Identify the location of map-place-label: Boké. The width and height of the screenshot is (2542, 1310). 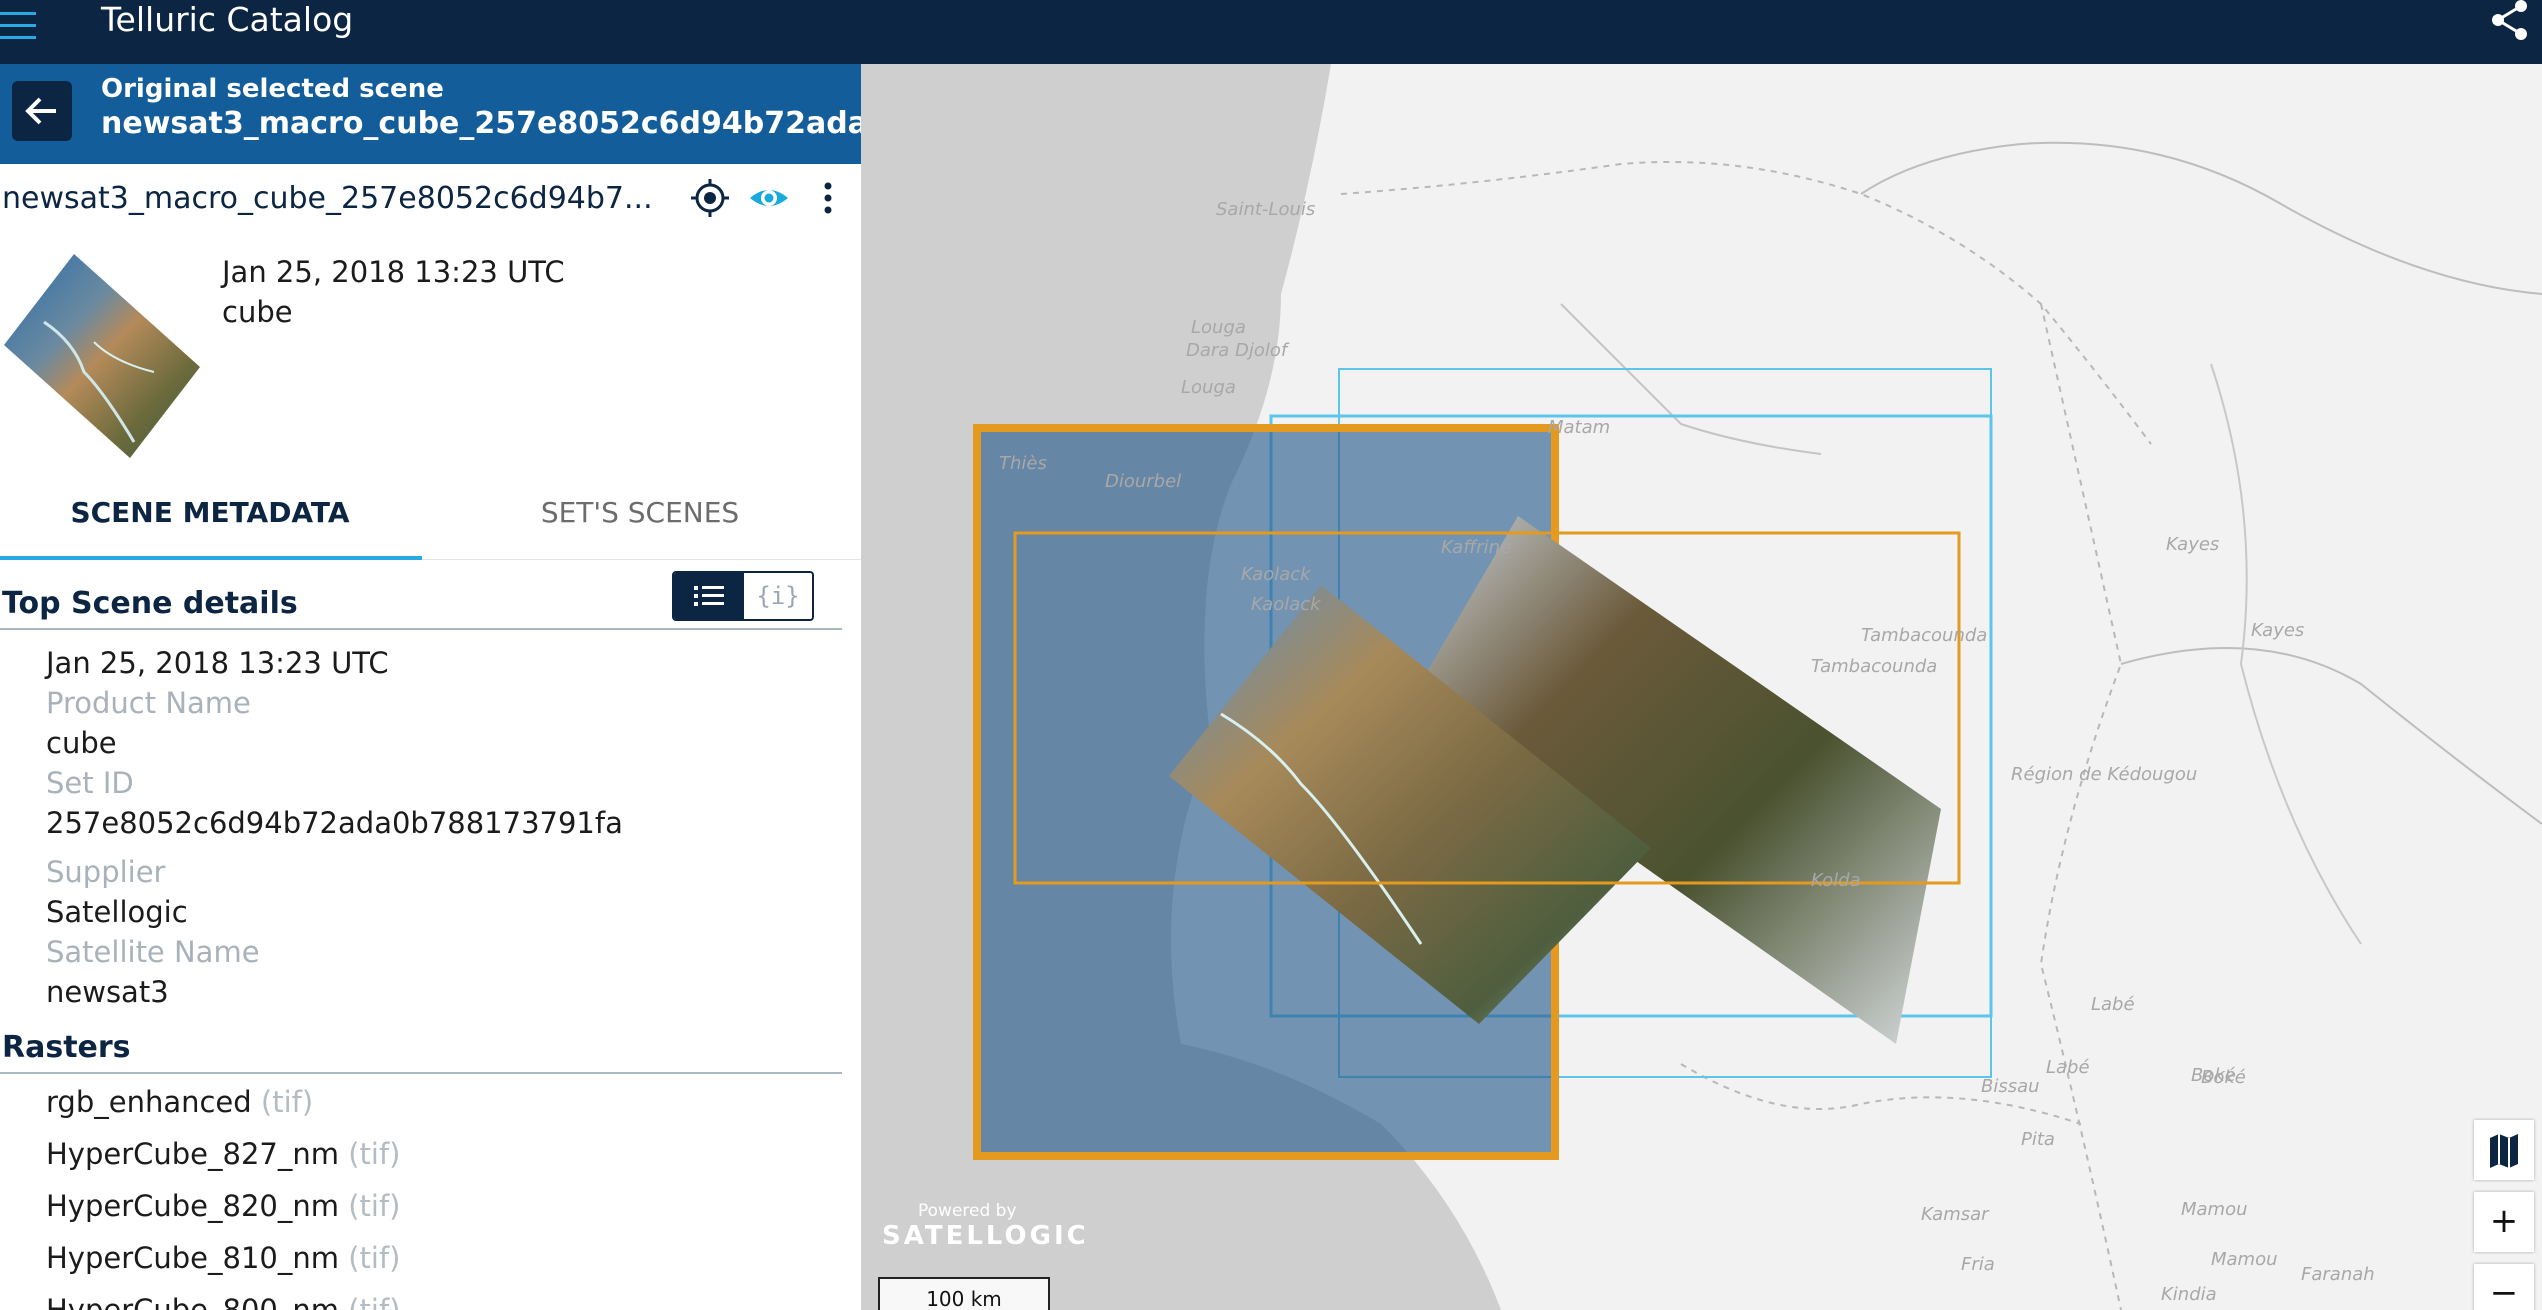
(2223, 1077).